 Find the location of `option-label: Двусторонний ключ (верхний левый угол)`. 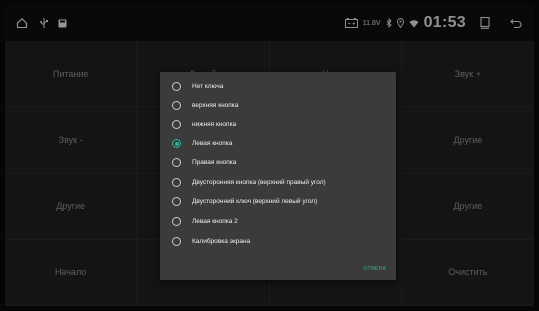

option-label: Двусторонний ключ (верхний левый угол) is located at coordinates (255, 201).